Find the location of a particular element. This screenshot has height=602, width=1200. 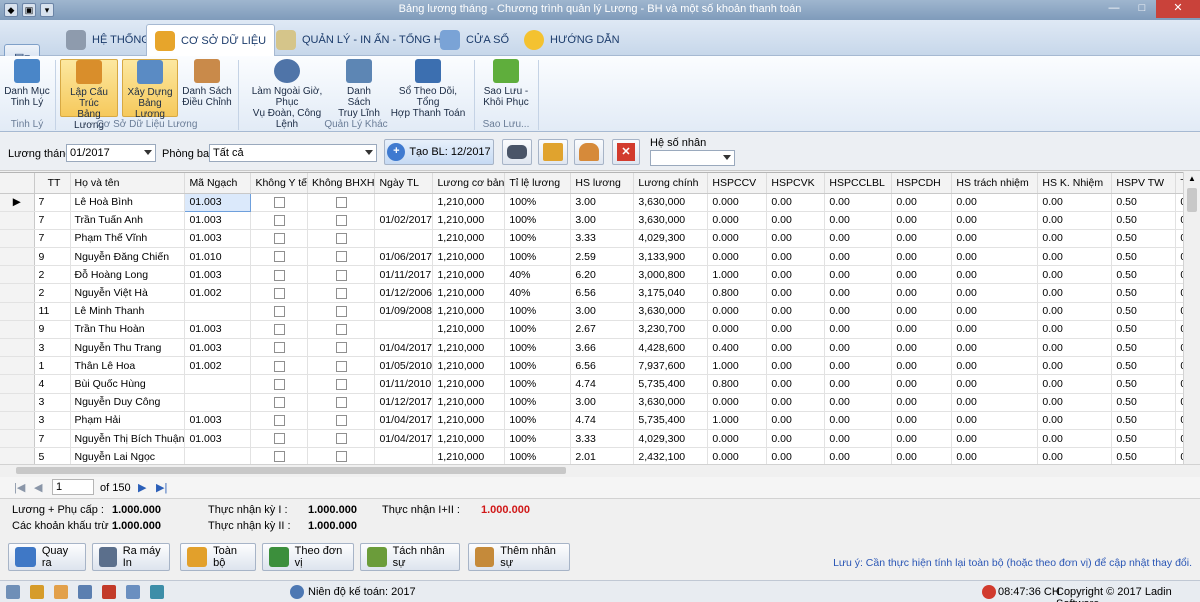

table-cell: 01/06/2017 is located at coordinates (404, 257).